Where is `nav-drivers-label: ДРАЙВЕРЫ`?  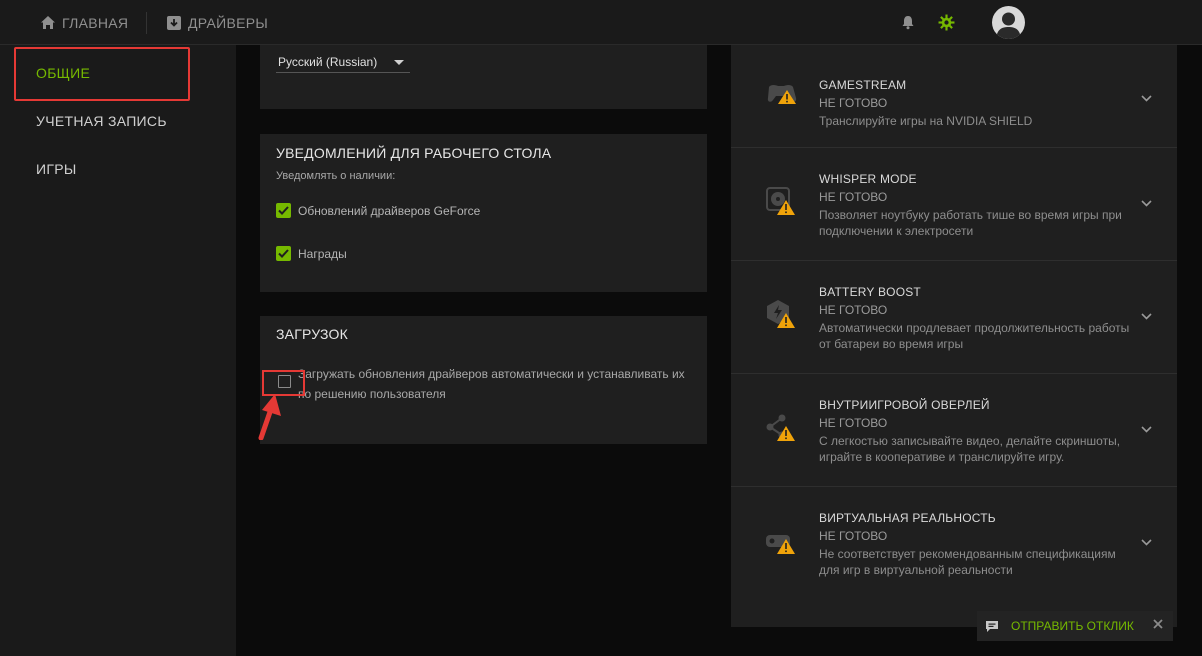
nav-drivers-label: ДРАЙВЕРЫ is located at coordinates (228, 22).